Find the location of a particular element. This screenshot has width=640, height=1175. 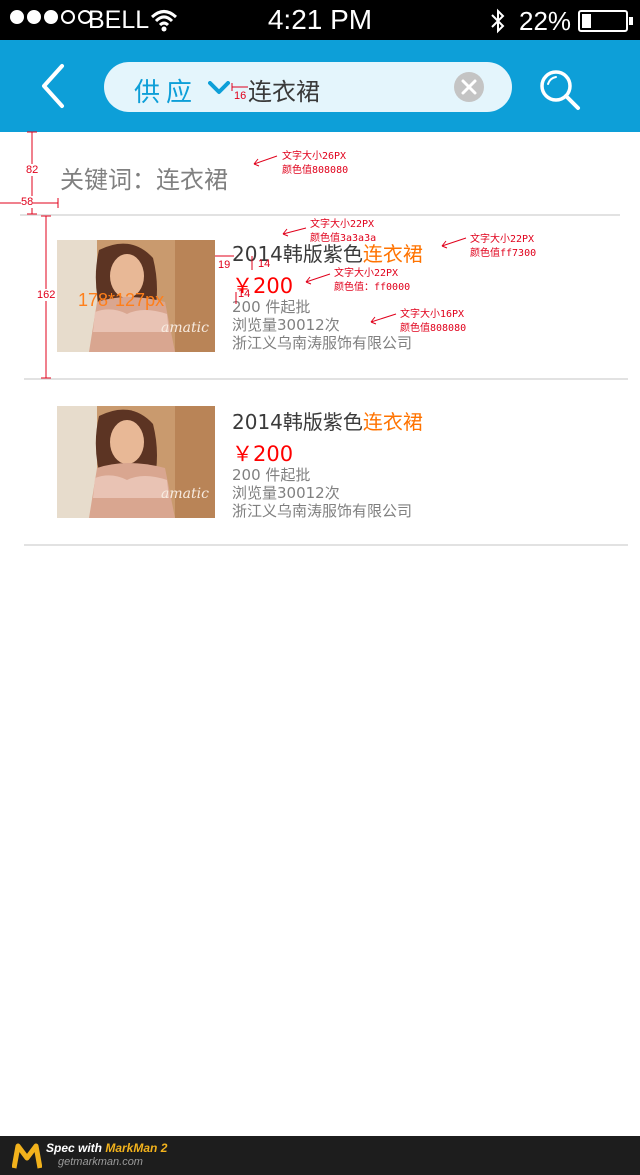

spec-note-price: 文字大小22PX 颜色值：ff0000 is located at coordinates (372, 280).